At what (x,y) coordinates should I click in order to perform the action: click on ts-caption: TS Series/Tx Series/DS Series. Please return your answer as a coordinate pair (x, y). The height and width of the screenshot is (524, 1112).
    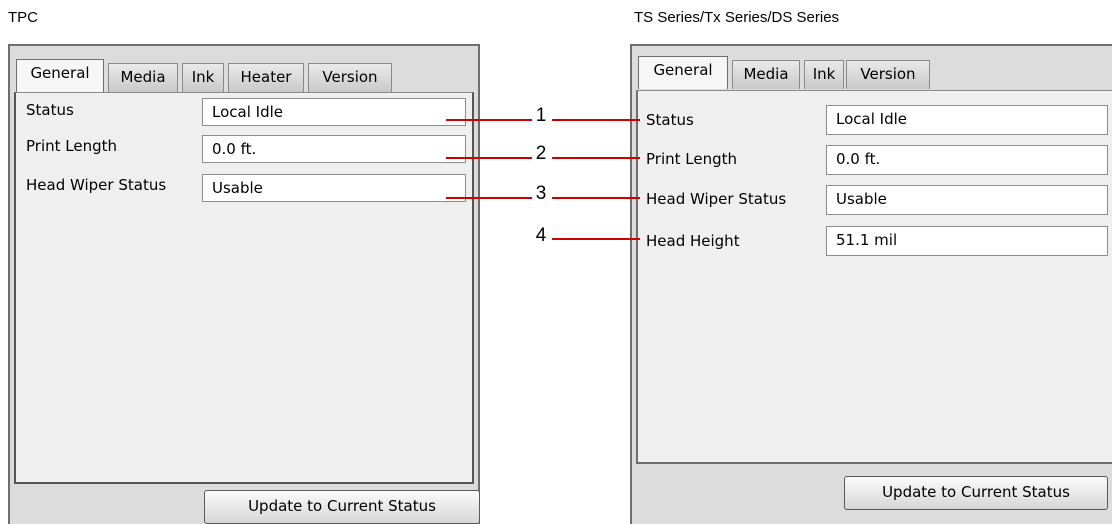
    Looking at the image, I should click on (737, 17).